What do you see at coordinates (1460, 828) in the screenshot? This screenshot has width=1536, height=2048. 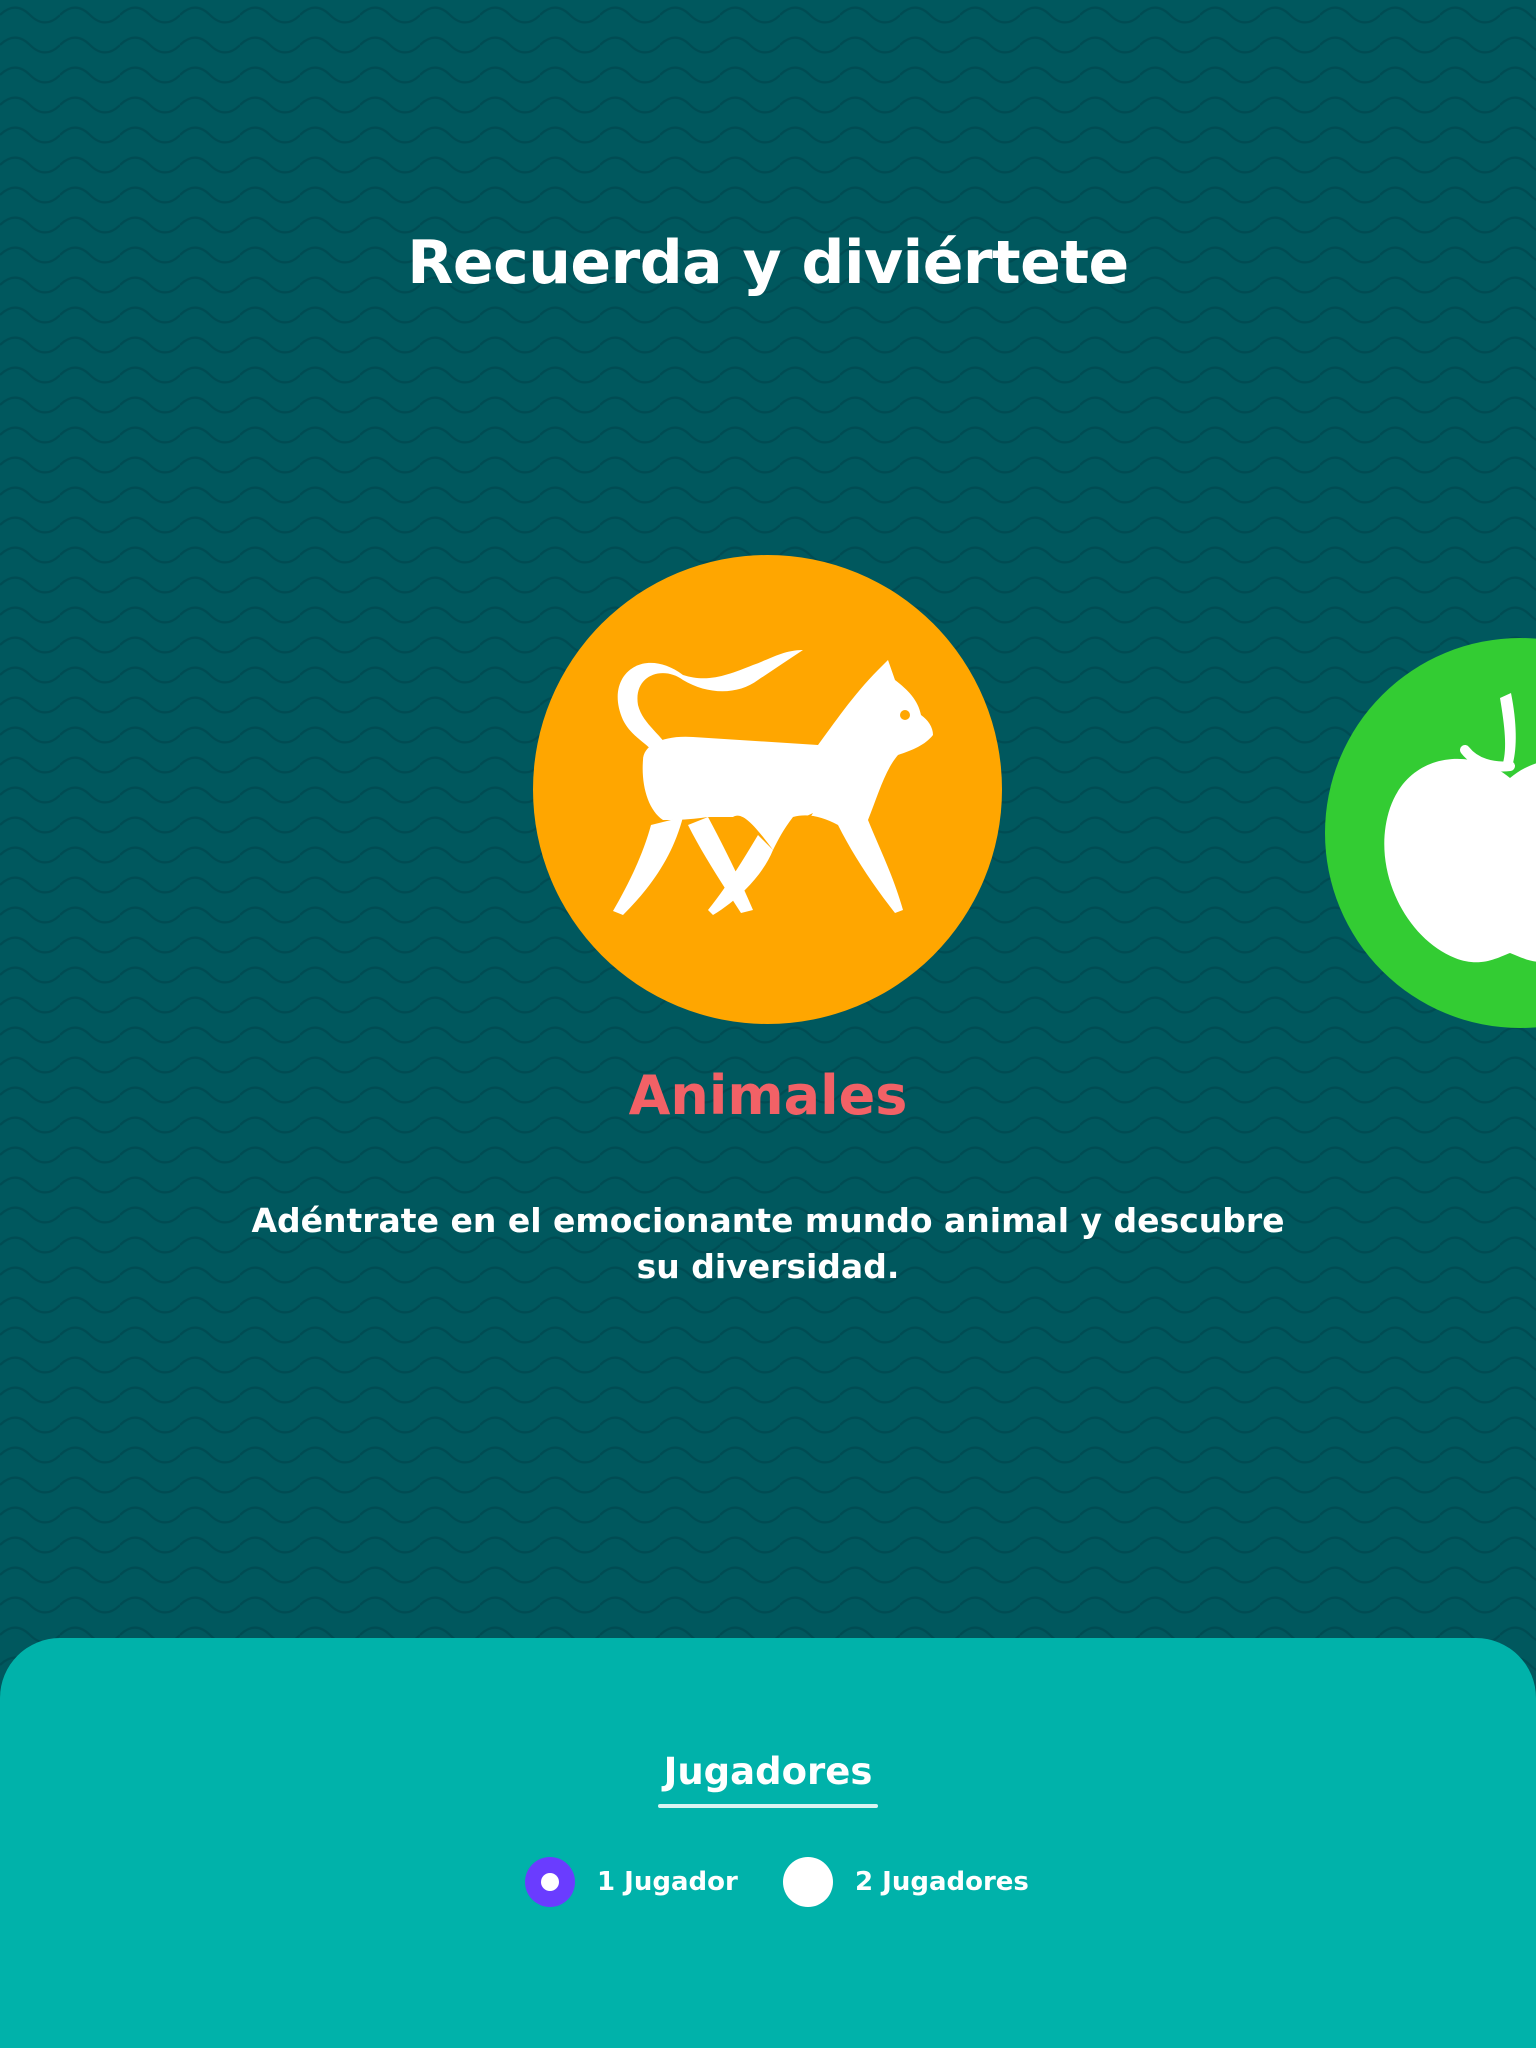 I see `apple-icon` at bounding box center [1460, 828].